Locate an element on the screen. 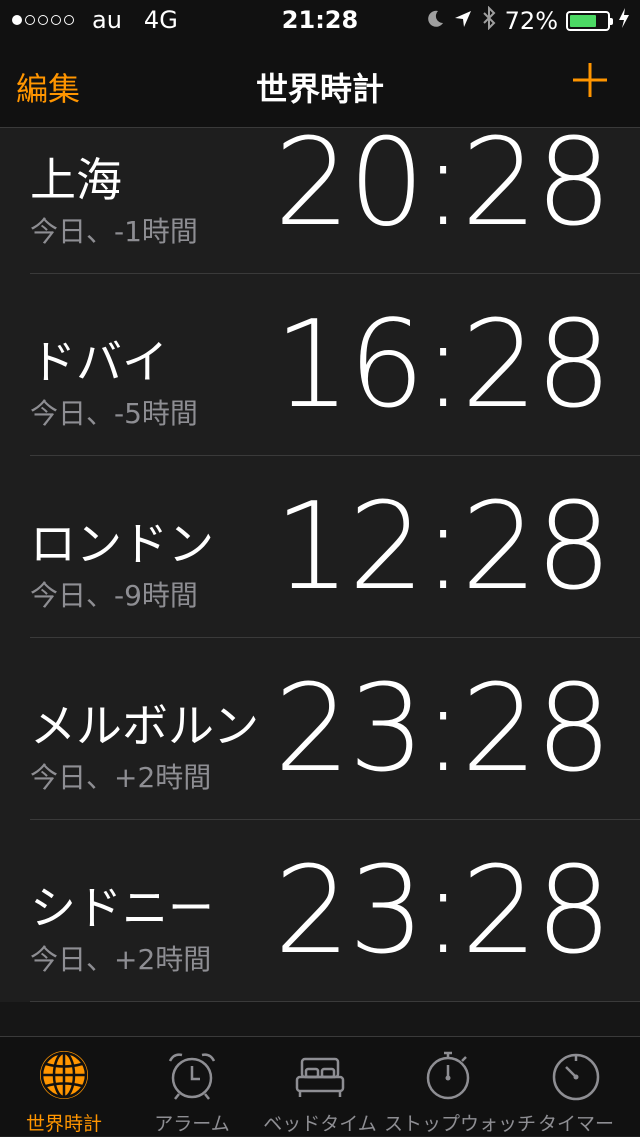 The image size is (640, 1137). tab-alarm: アラーム is located at coordinates (192, 1087).